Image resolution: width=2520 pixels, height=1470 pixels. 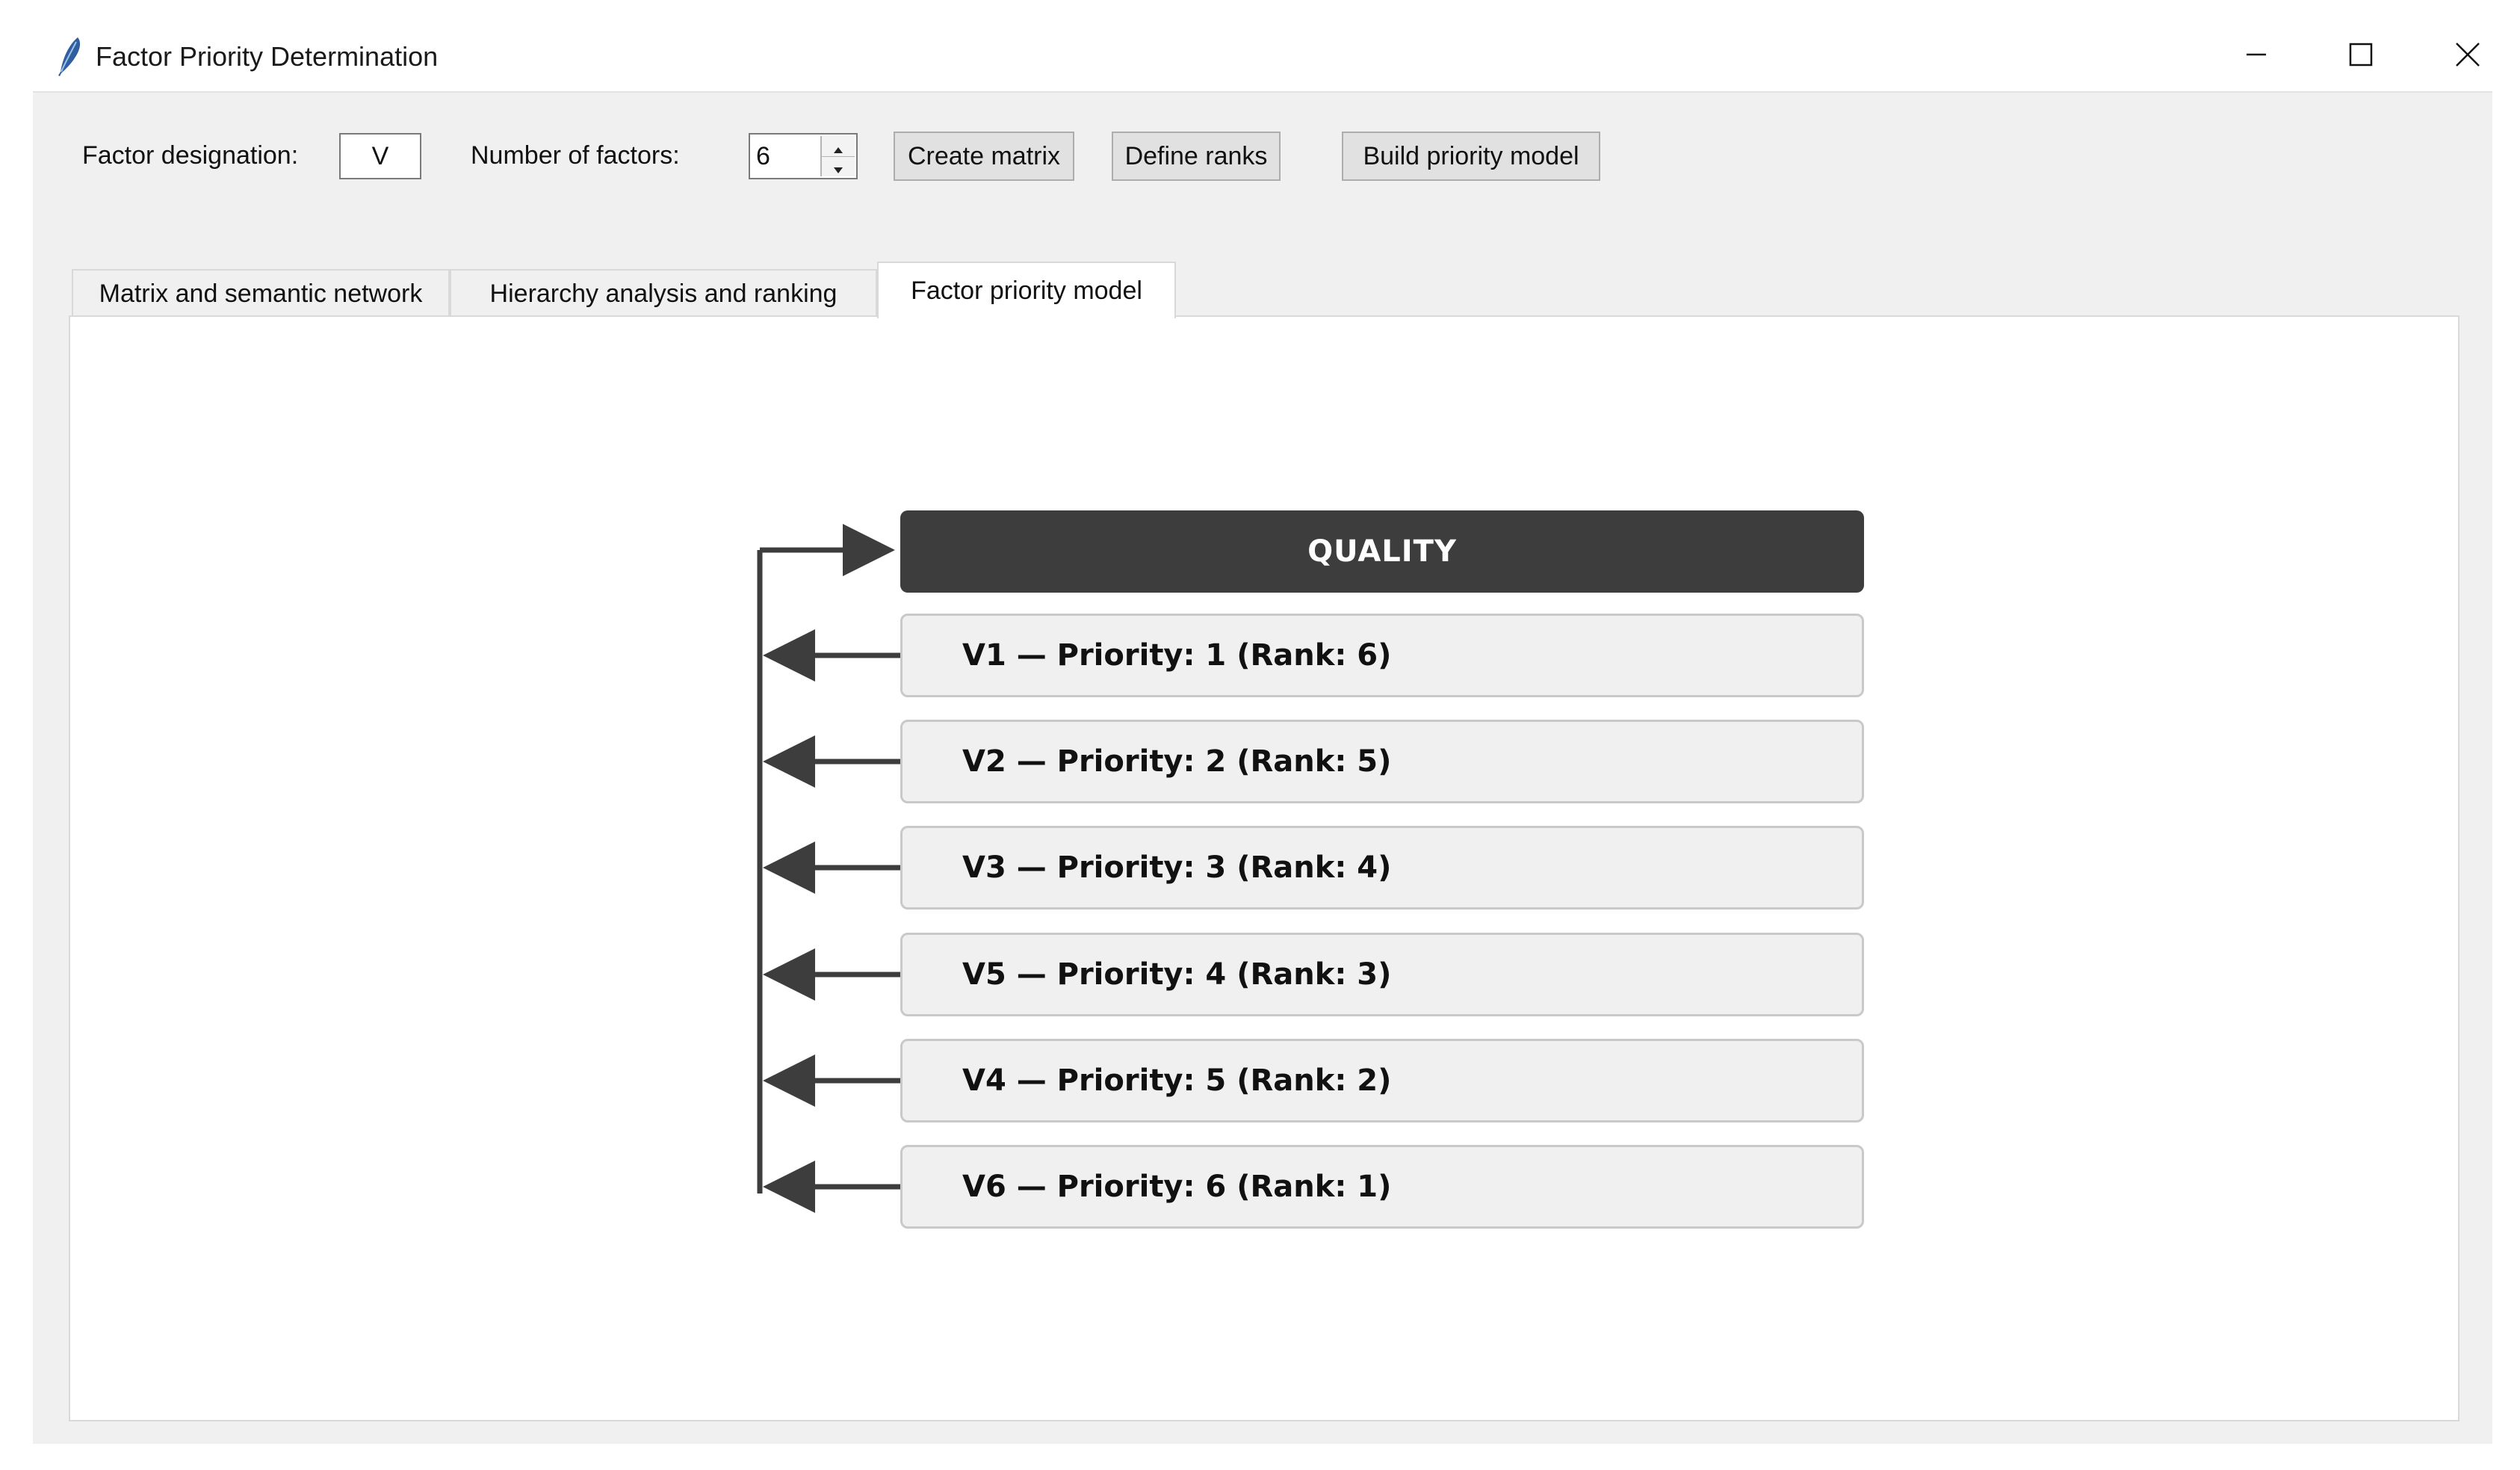 I want to click on title-bar: Factor Priority Determination, so click(x=1260, y=45).